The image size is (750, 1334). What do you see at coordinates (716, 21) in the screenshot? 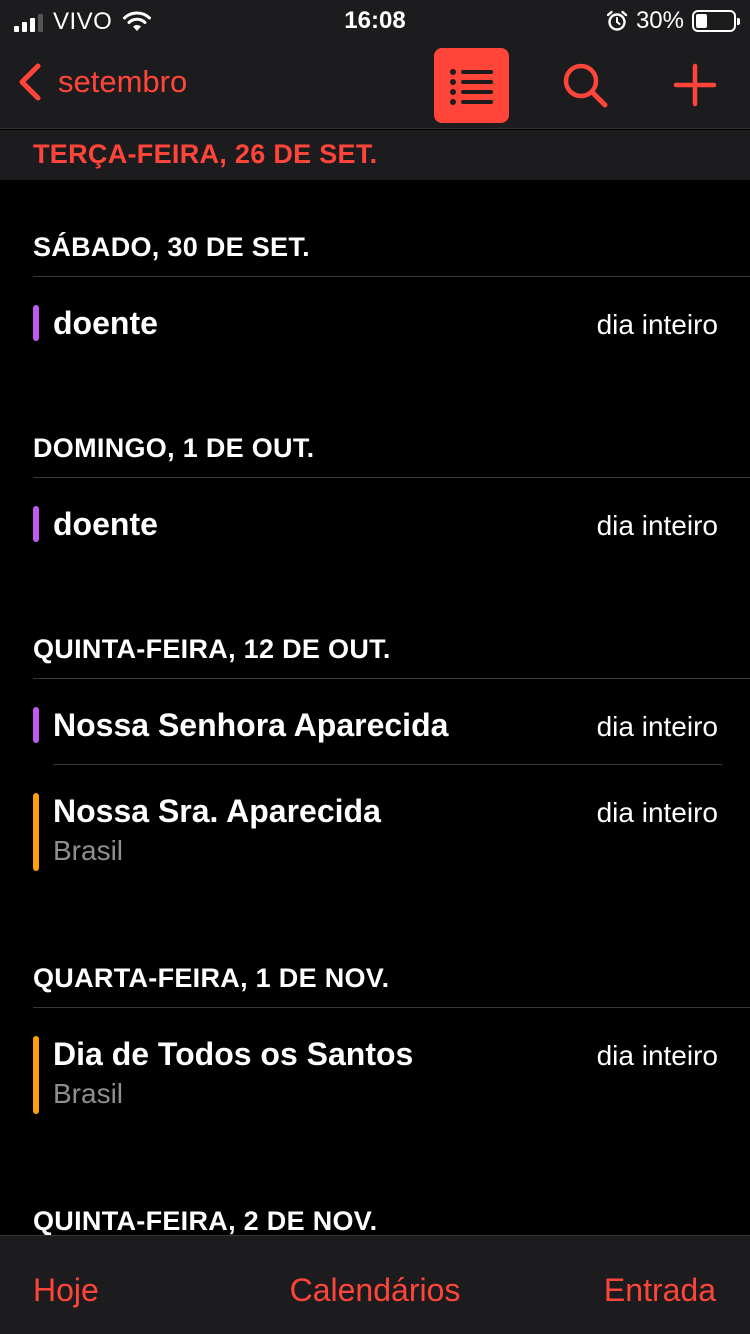
I see `battery-icon` at bounding box center [716, 21].